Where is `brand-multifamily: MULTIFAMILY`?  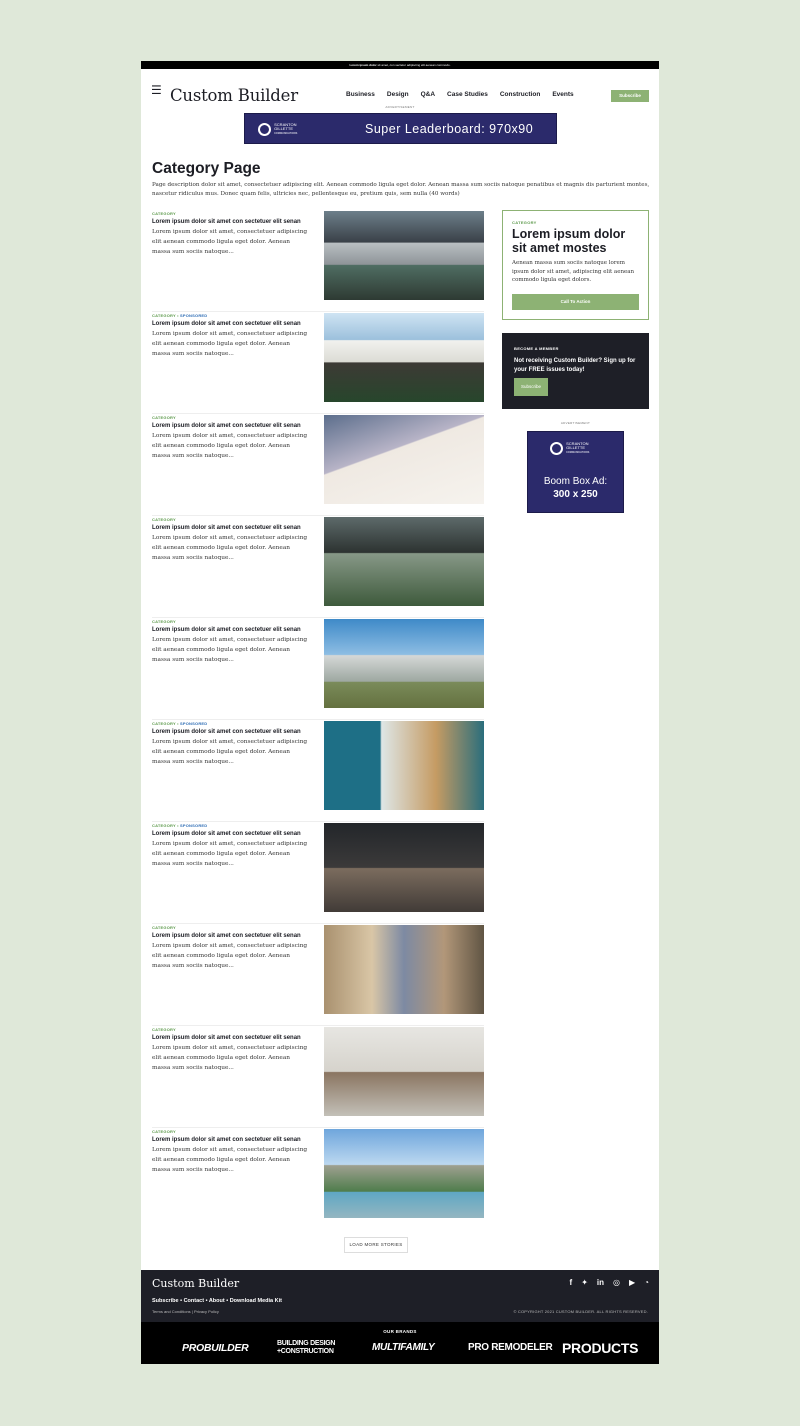 brand-multifamily: MULTIFAMILY is located at coordinates (403, 1347).